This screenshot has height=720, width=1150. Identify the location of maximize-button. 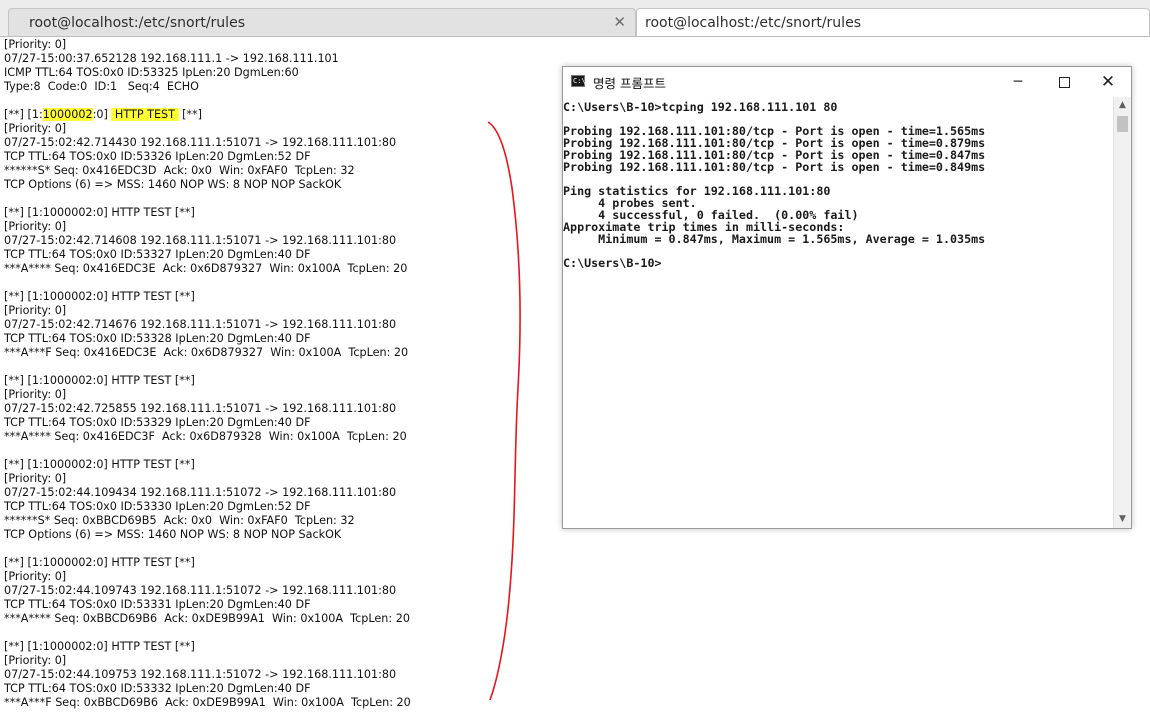
(1064, 82).